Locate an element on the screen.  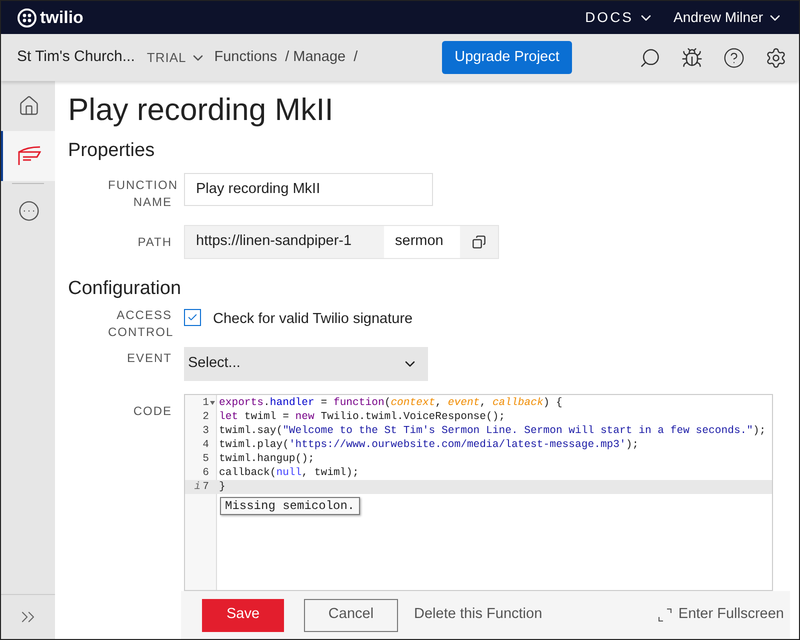
upgrade-button: Upgrade Project is located at coordinates (507, 57).